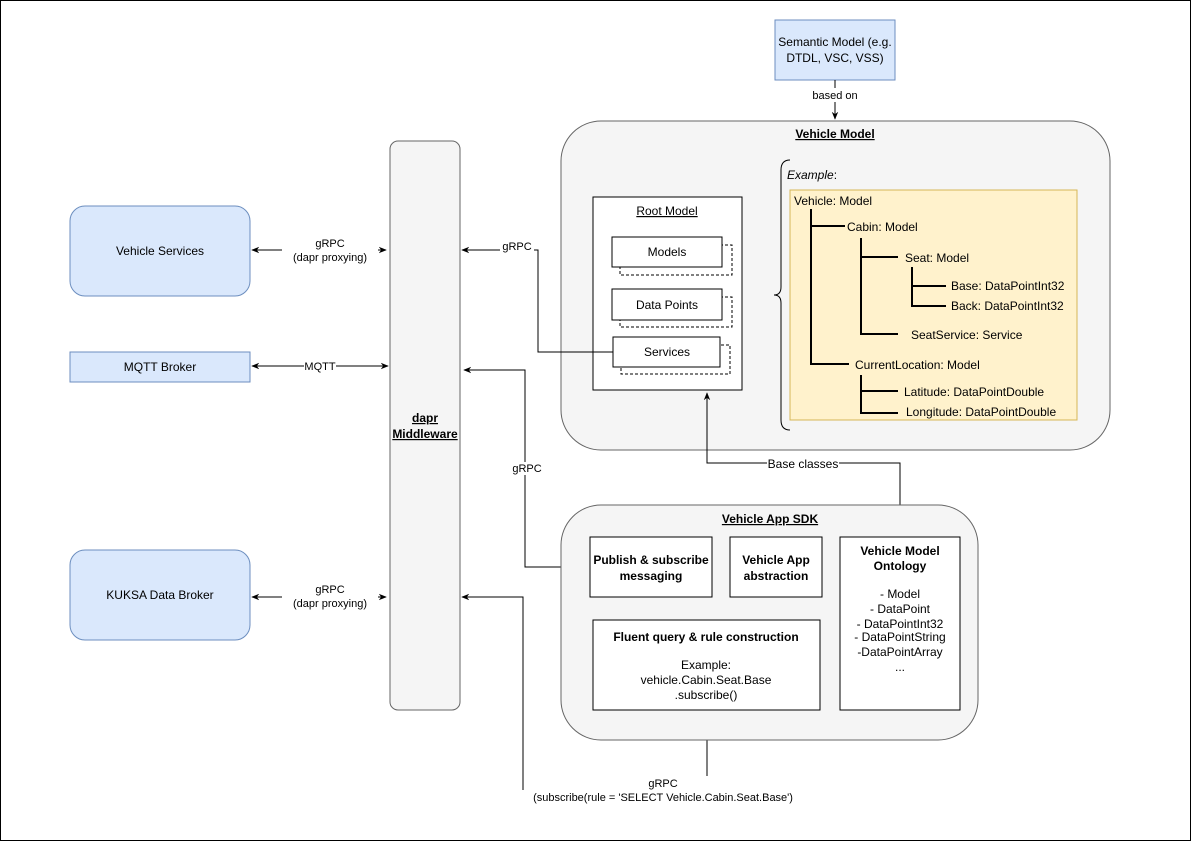 The height and width of the screenshot is (841, 1191). What do you see at coordinates (937, 258) in the screenshot?
I see `tree-seat: Seat: Model` at bounding box center [937, 258].